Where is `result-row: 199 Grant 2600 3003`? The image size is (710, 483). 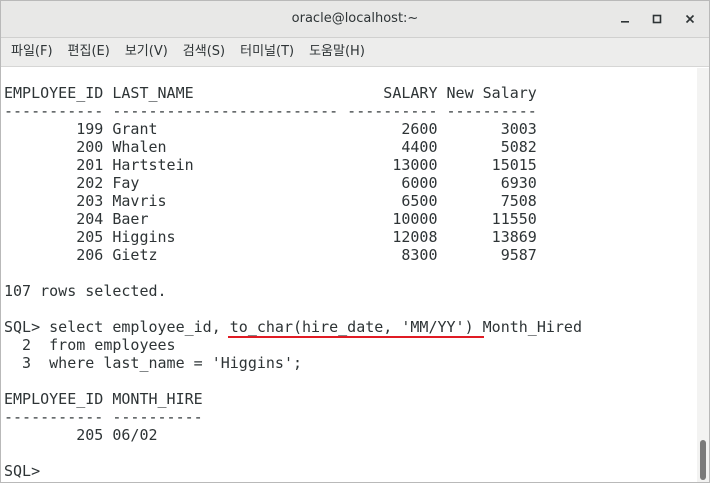
result-row: 199 Grant 2600 3003 is located at coordinates (270, 129).